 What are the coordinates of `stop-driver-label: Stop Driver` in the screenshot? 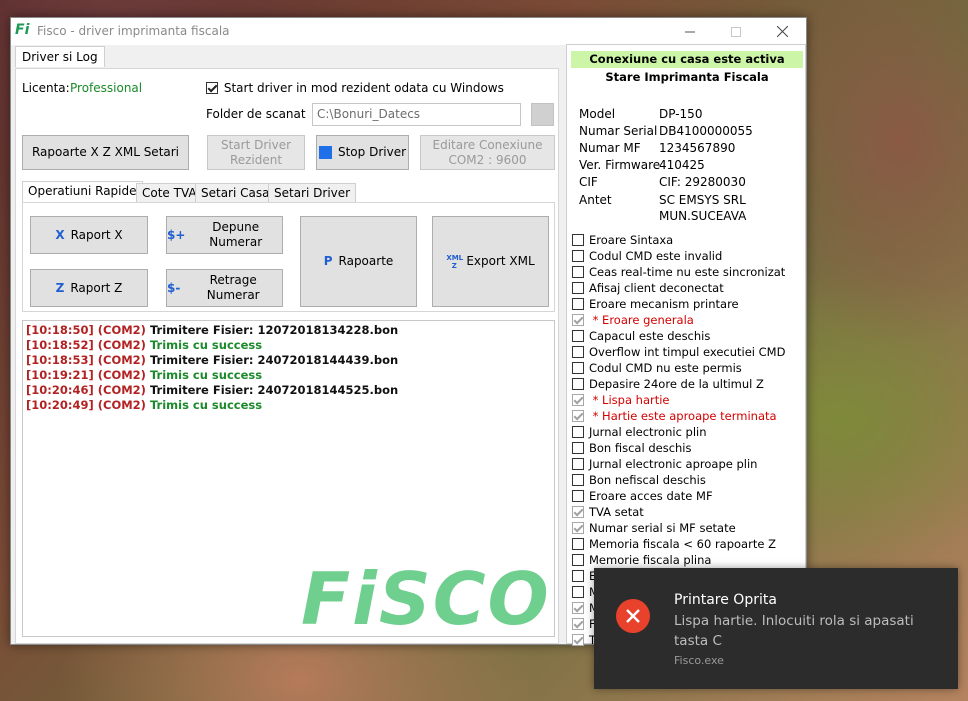 It's located at (372, 152).